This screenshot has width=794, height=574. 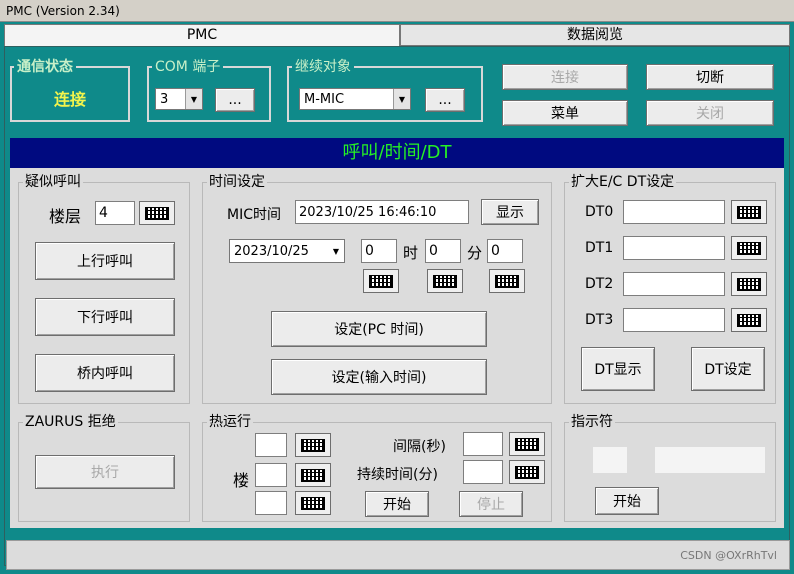 I want to click on heat-floor-1-keyboard-button, so click(x=313, y=445).